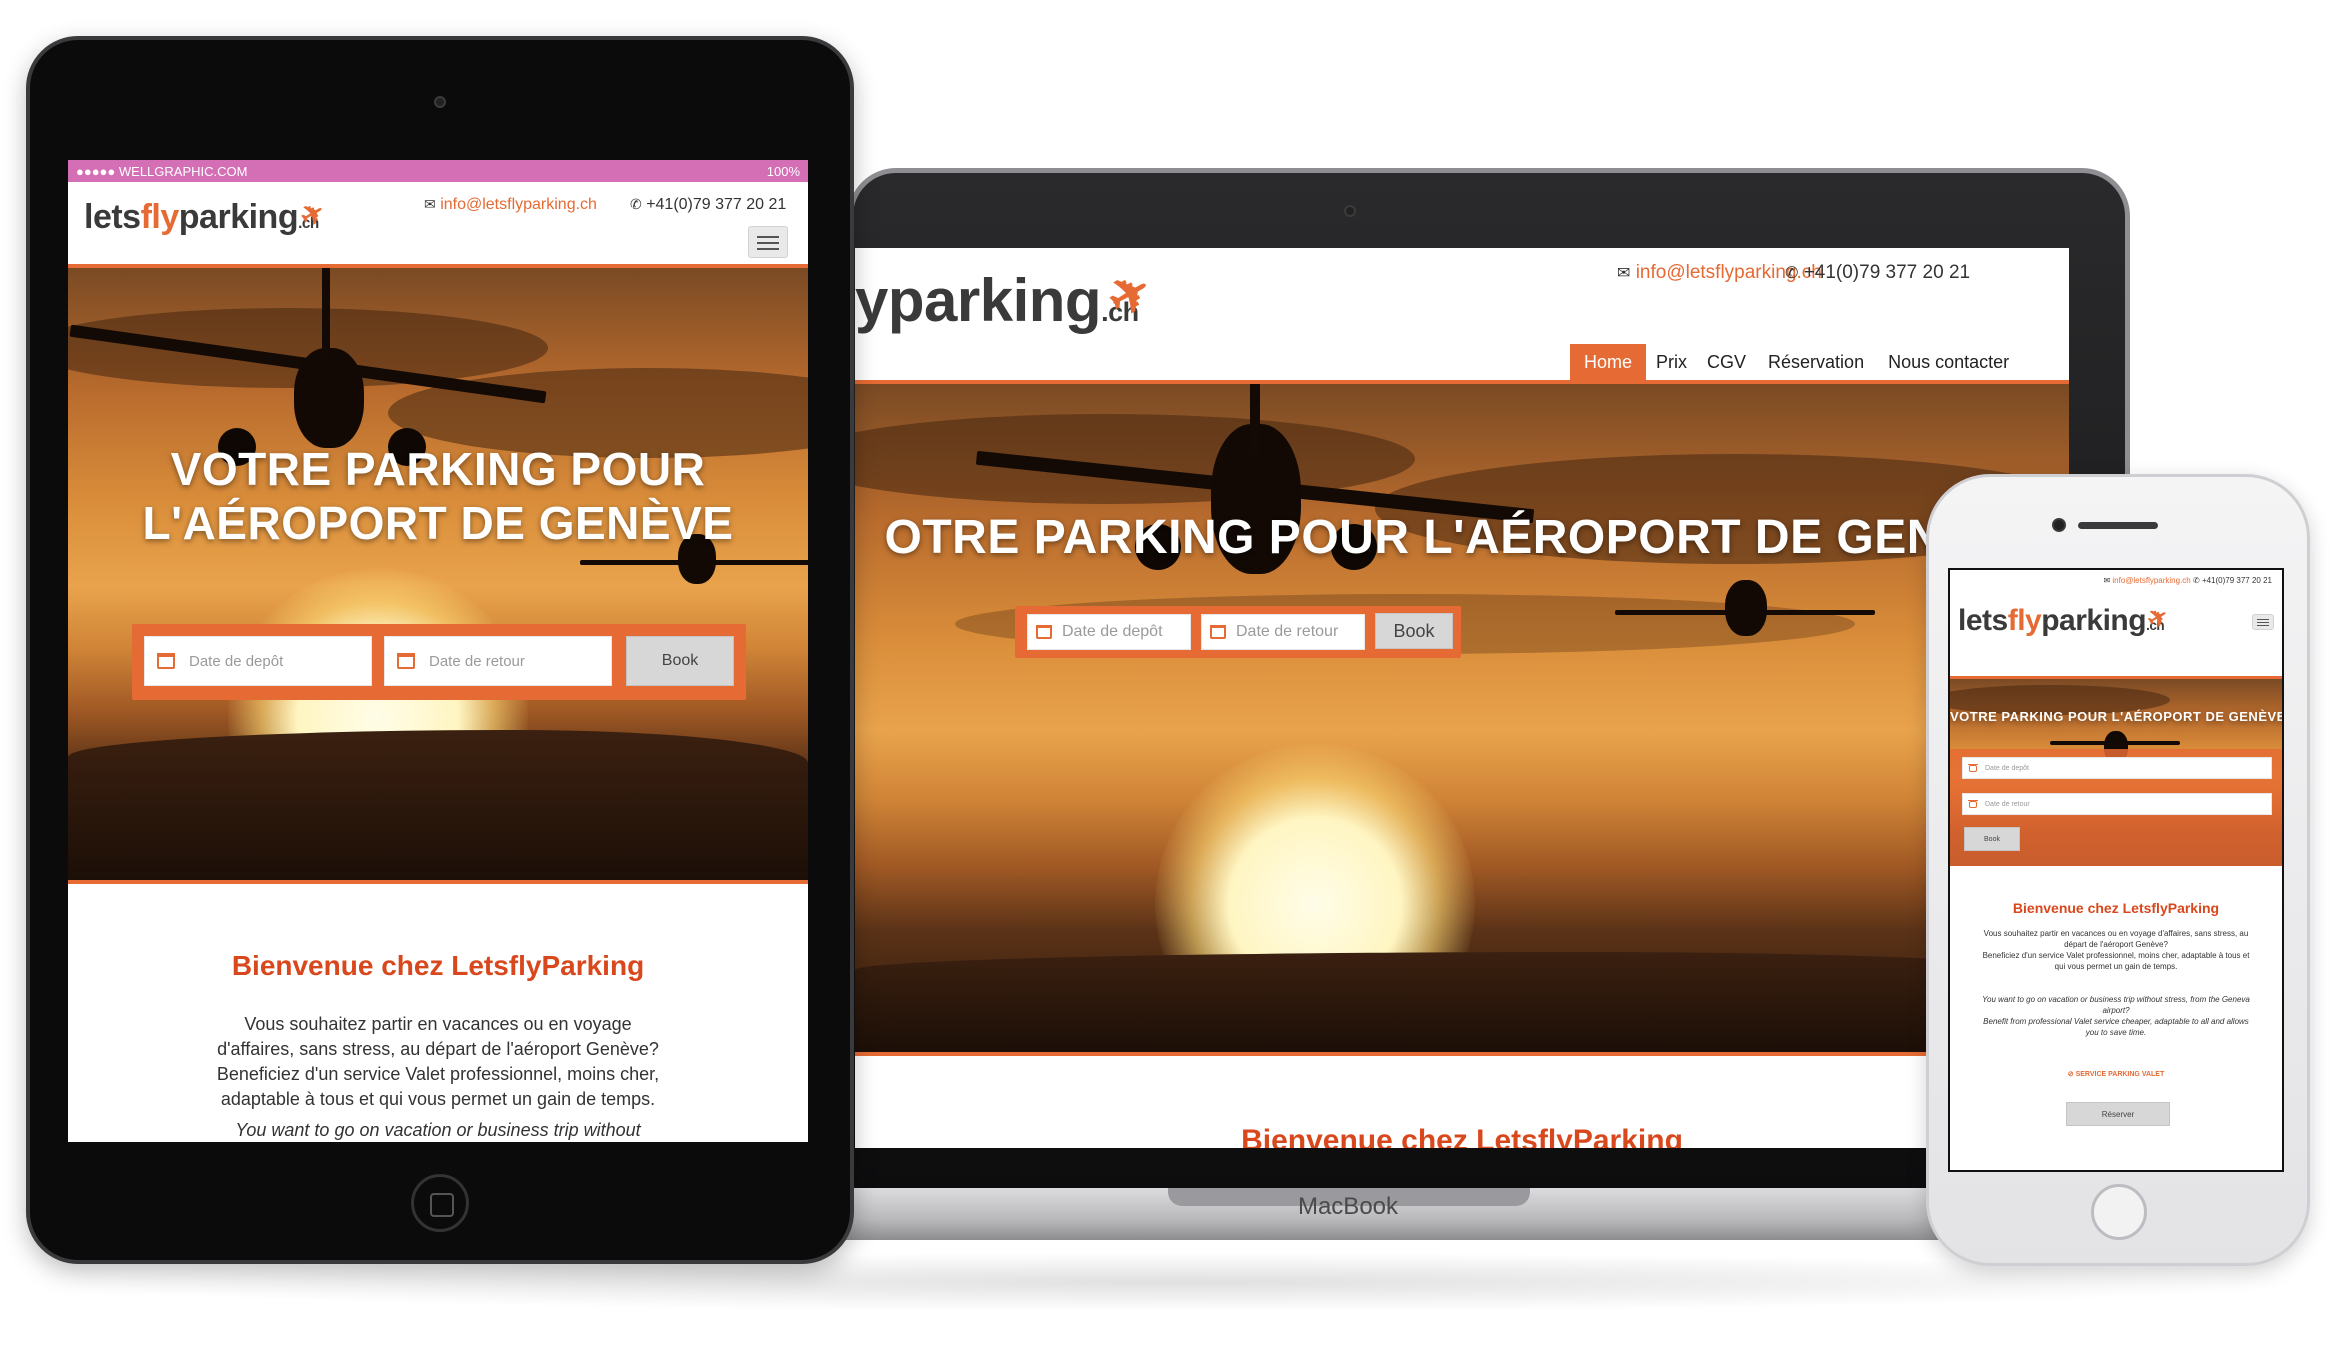 The width and height of the screenshot is (2352, 1348). What do you see at coordinates (1414, 631) in the screenshot?
I see `laptop-book-button: Book` at bounding box center [1414, 631].